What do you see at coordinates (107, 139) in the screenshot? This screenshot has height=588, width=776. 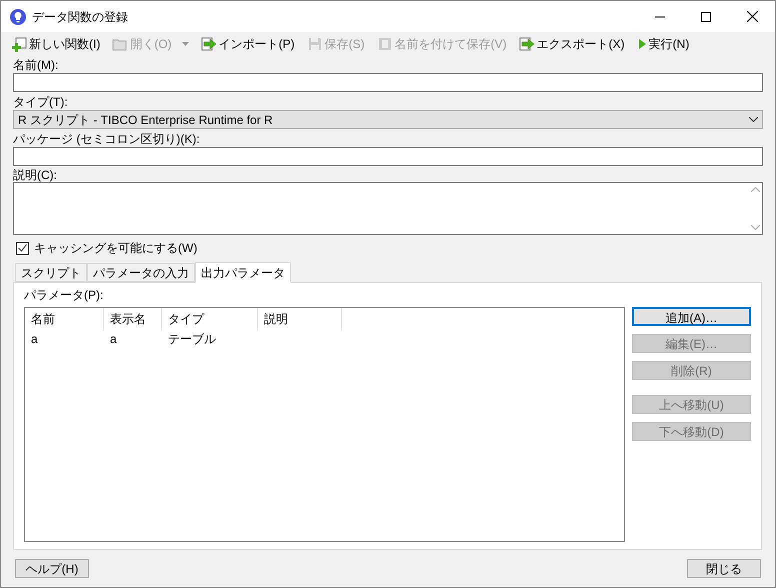 I see `field-label: パッケージ (セミコロン区切り)(K):` at bounding box center [107, 139].